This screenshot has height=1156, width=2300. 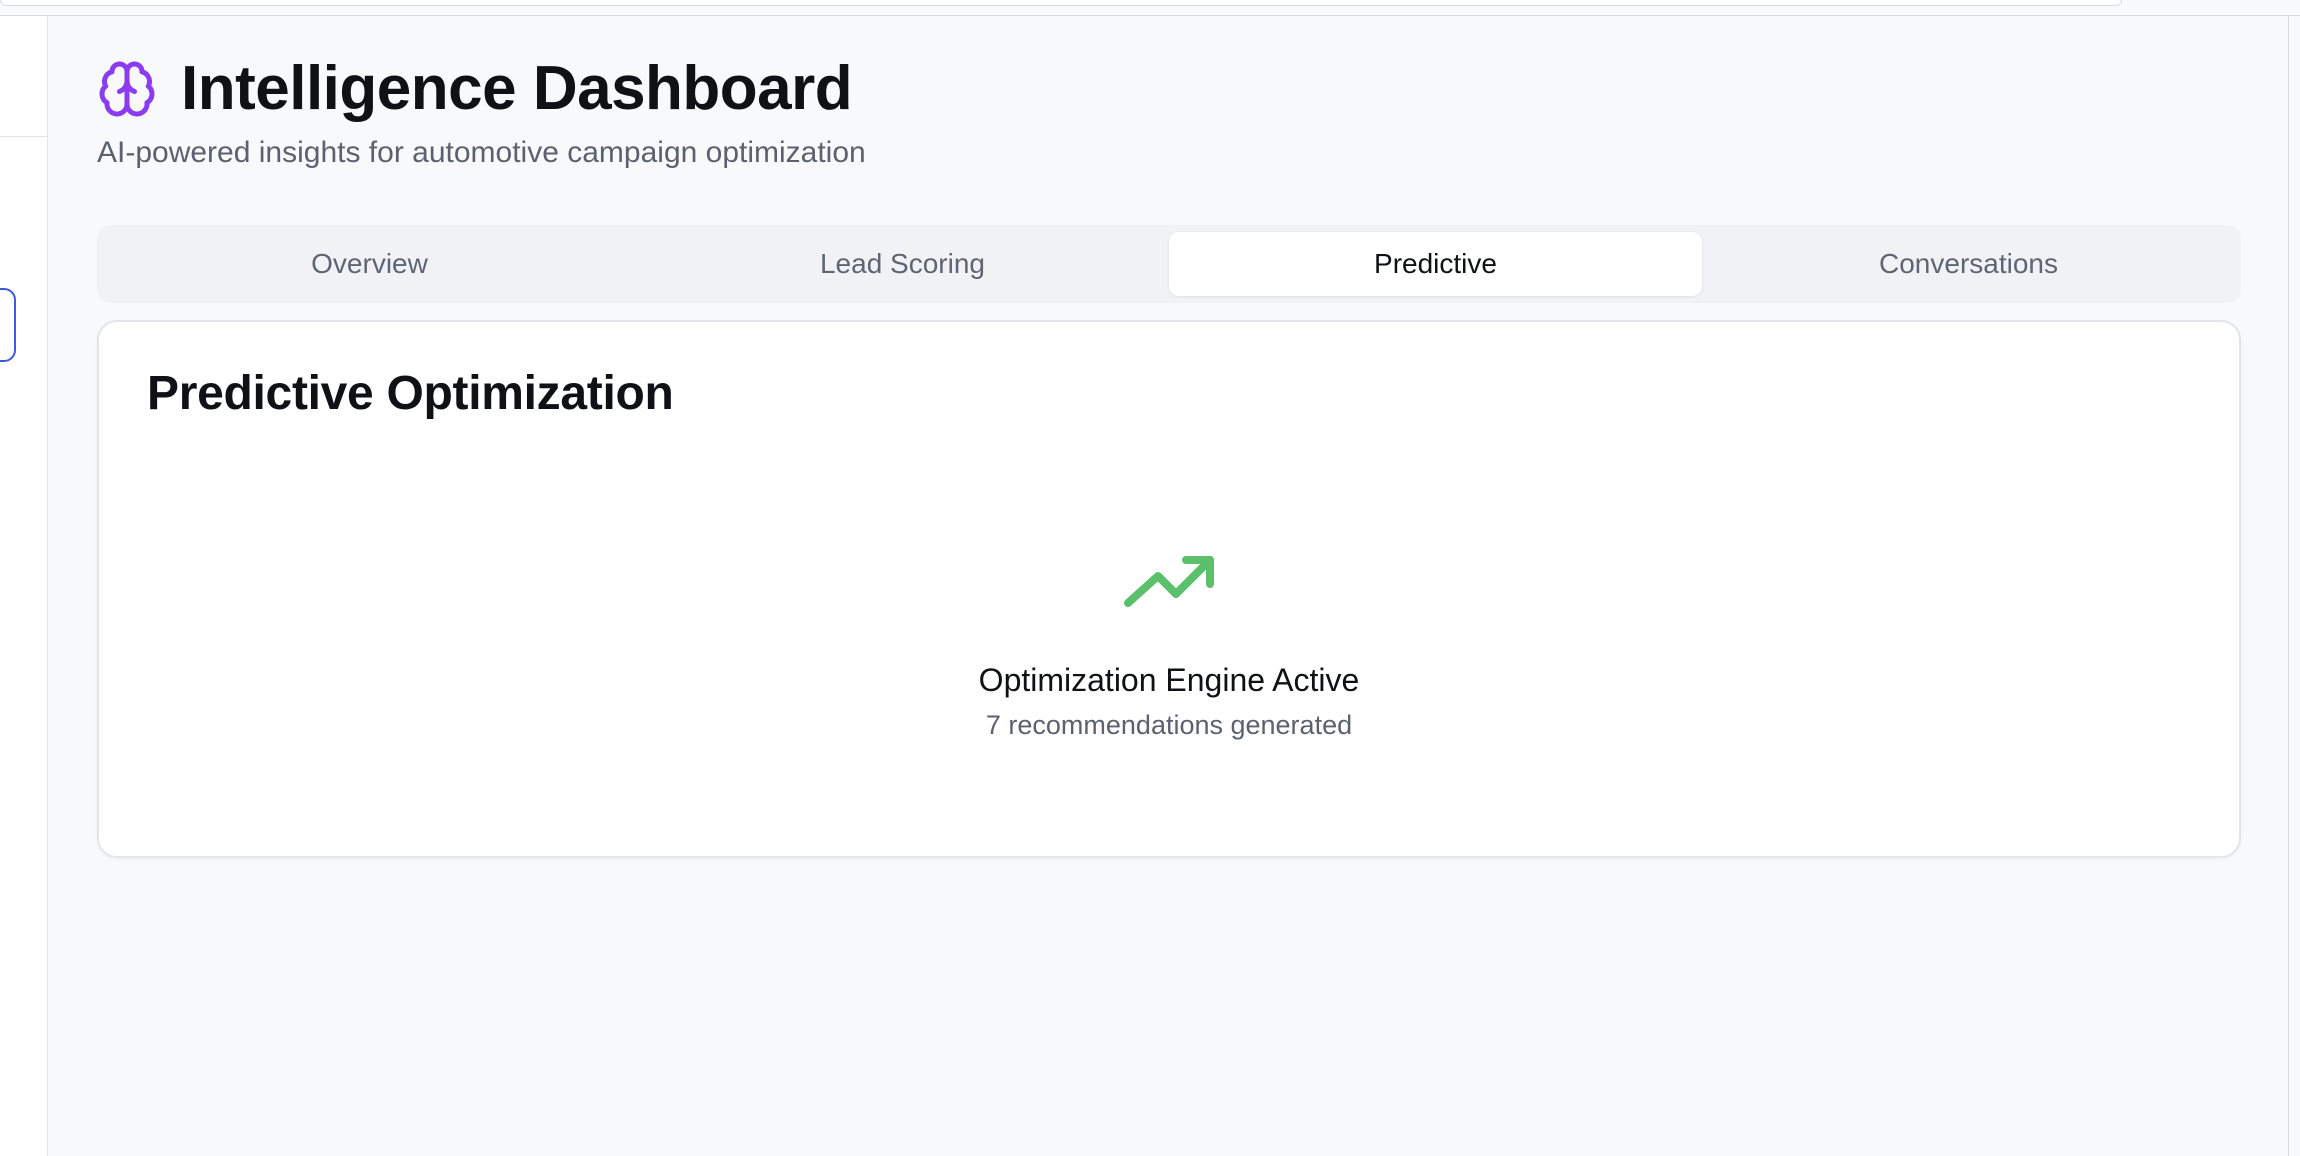 What do you see at coordinates (1169, 680) in the screenshot?
I see `engine-status: Optimization Engine Active` at bounding box center [1169, 680].